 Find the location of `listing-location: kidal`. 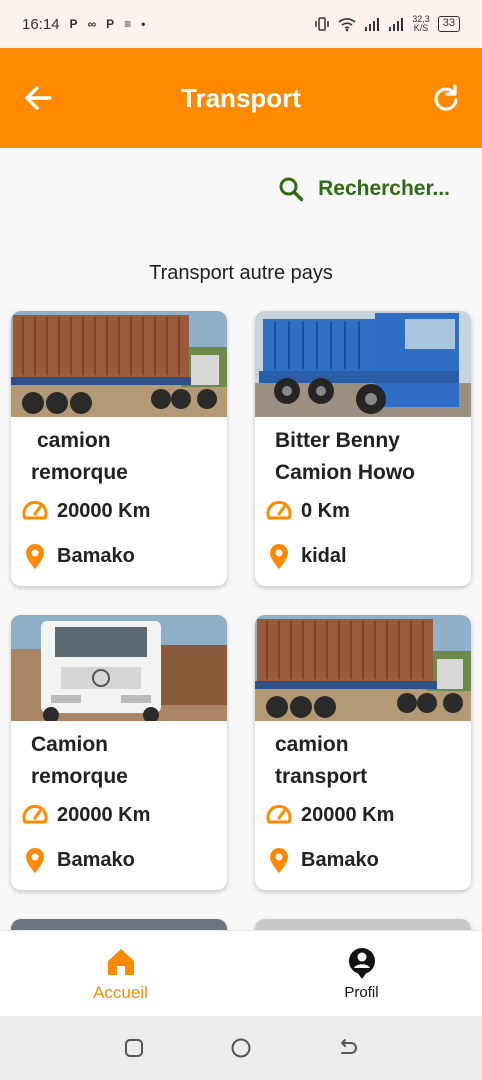

listing-location: kidal is located at coordinates (324, 555).